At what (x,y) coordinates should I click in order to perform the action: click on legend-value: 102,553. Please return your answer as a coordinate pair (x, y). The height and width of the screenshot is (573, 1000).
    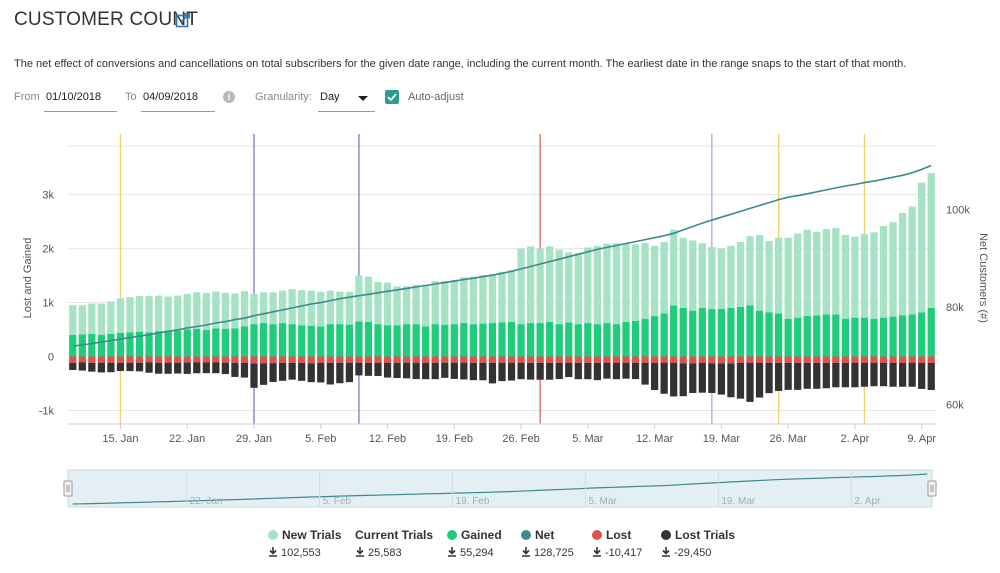
    Looking at the image, I should click on (294, 553).